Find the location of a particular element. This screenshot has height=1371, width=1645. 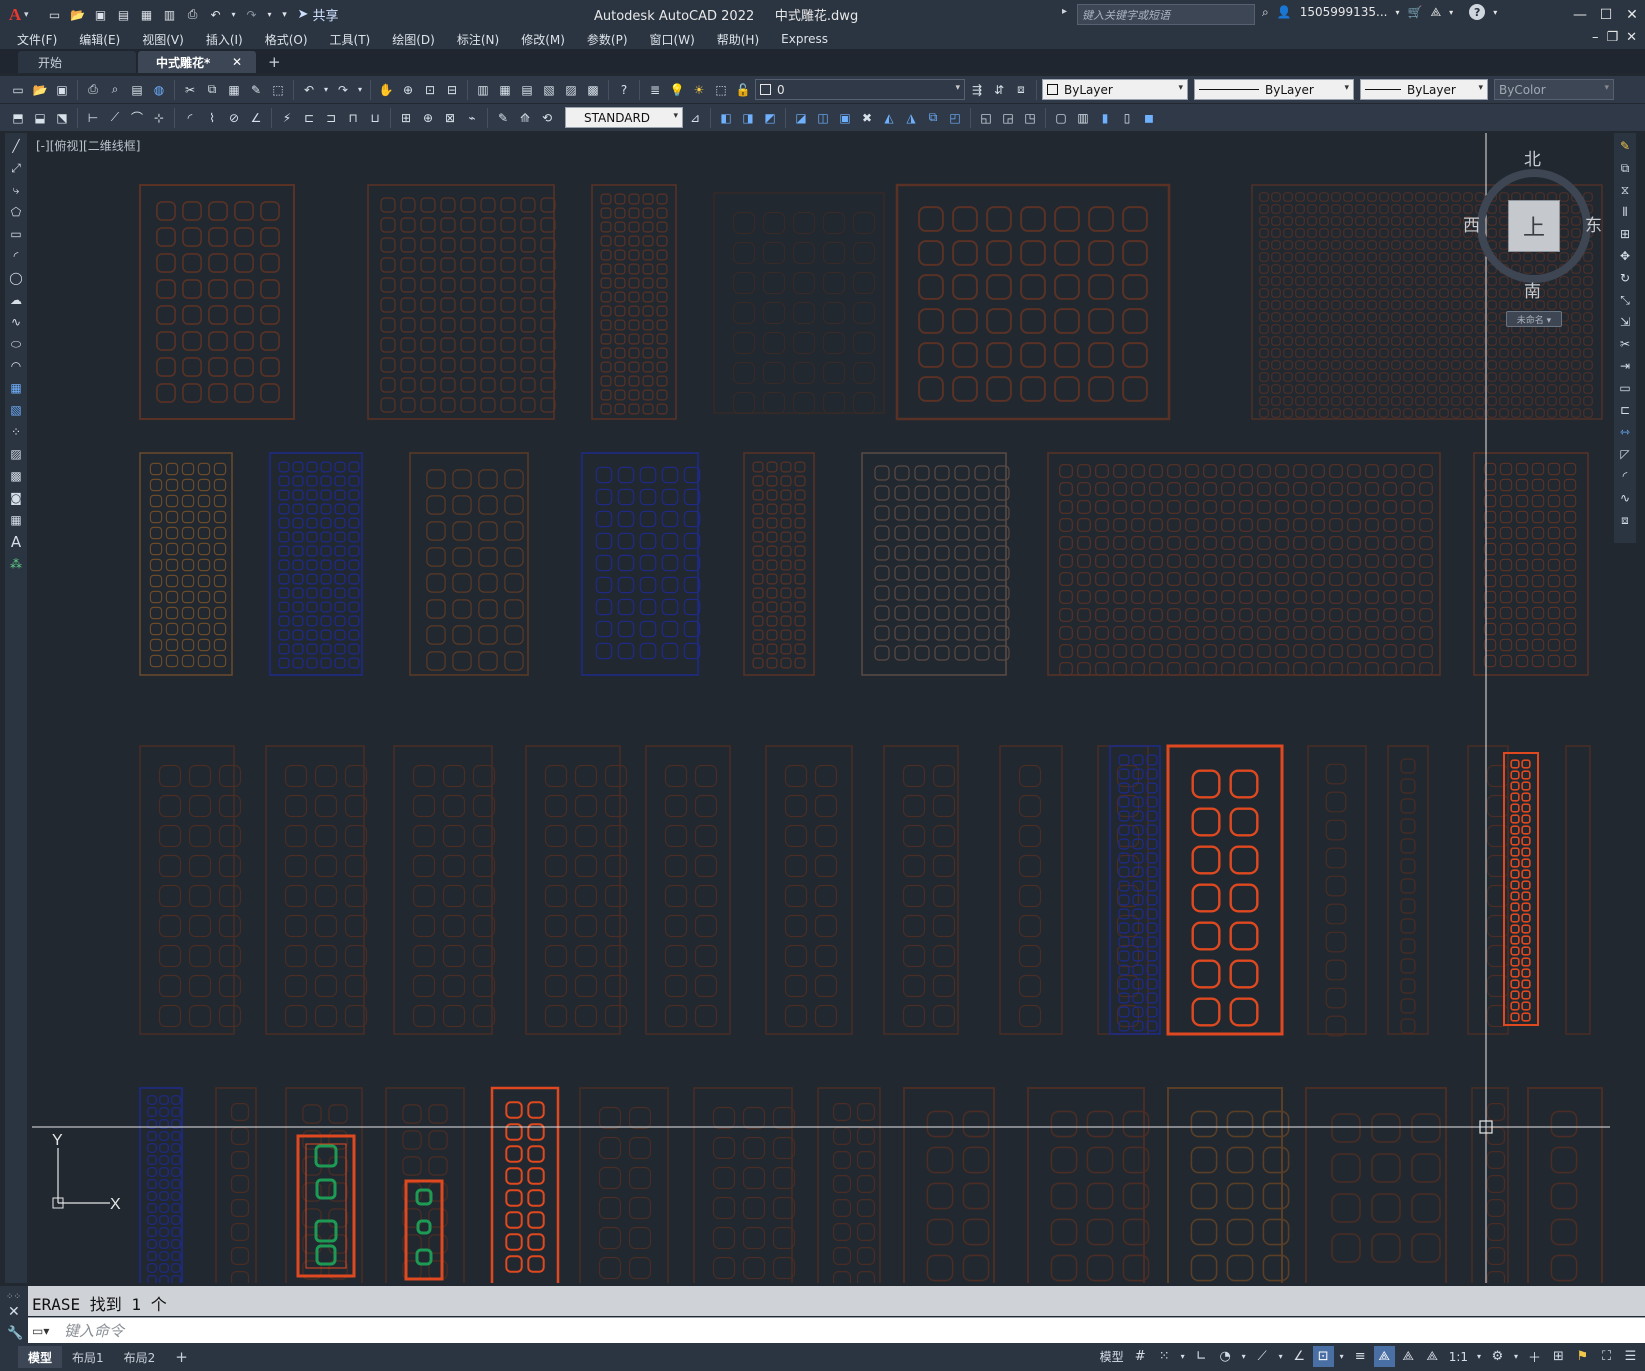

object-snap-icon: ⊡ is located at coordinates (1323, 1356).